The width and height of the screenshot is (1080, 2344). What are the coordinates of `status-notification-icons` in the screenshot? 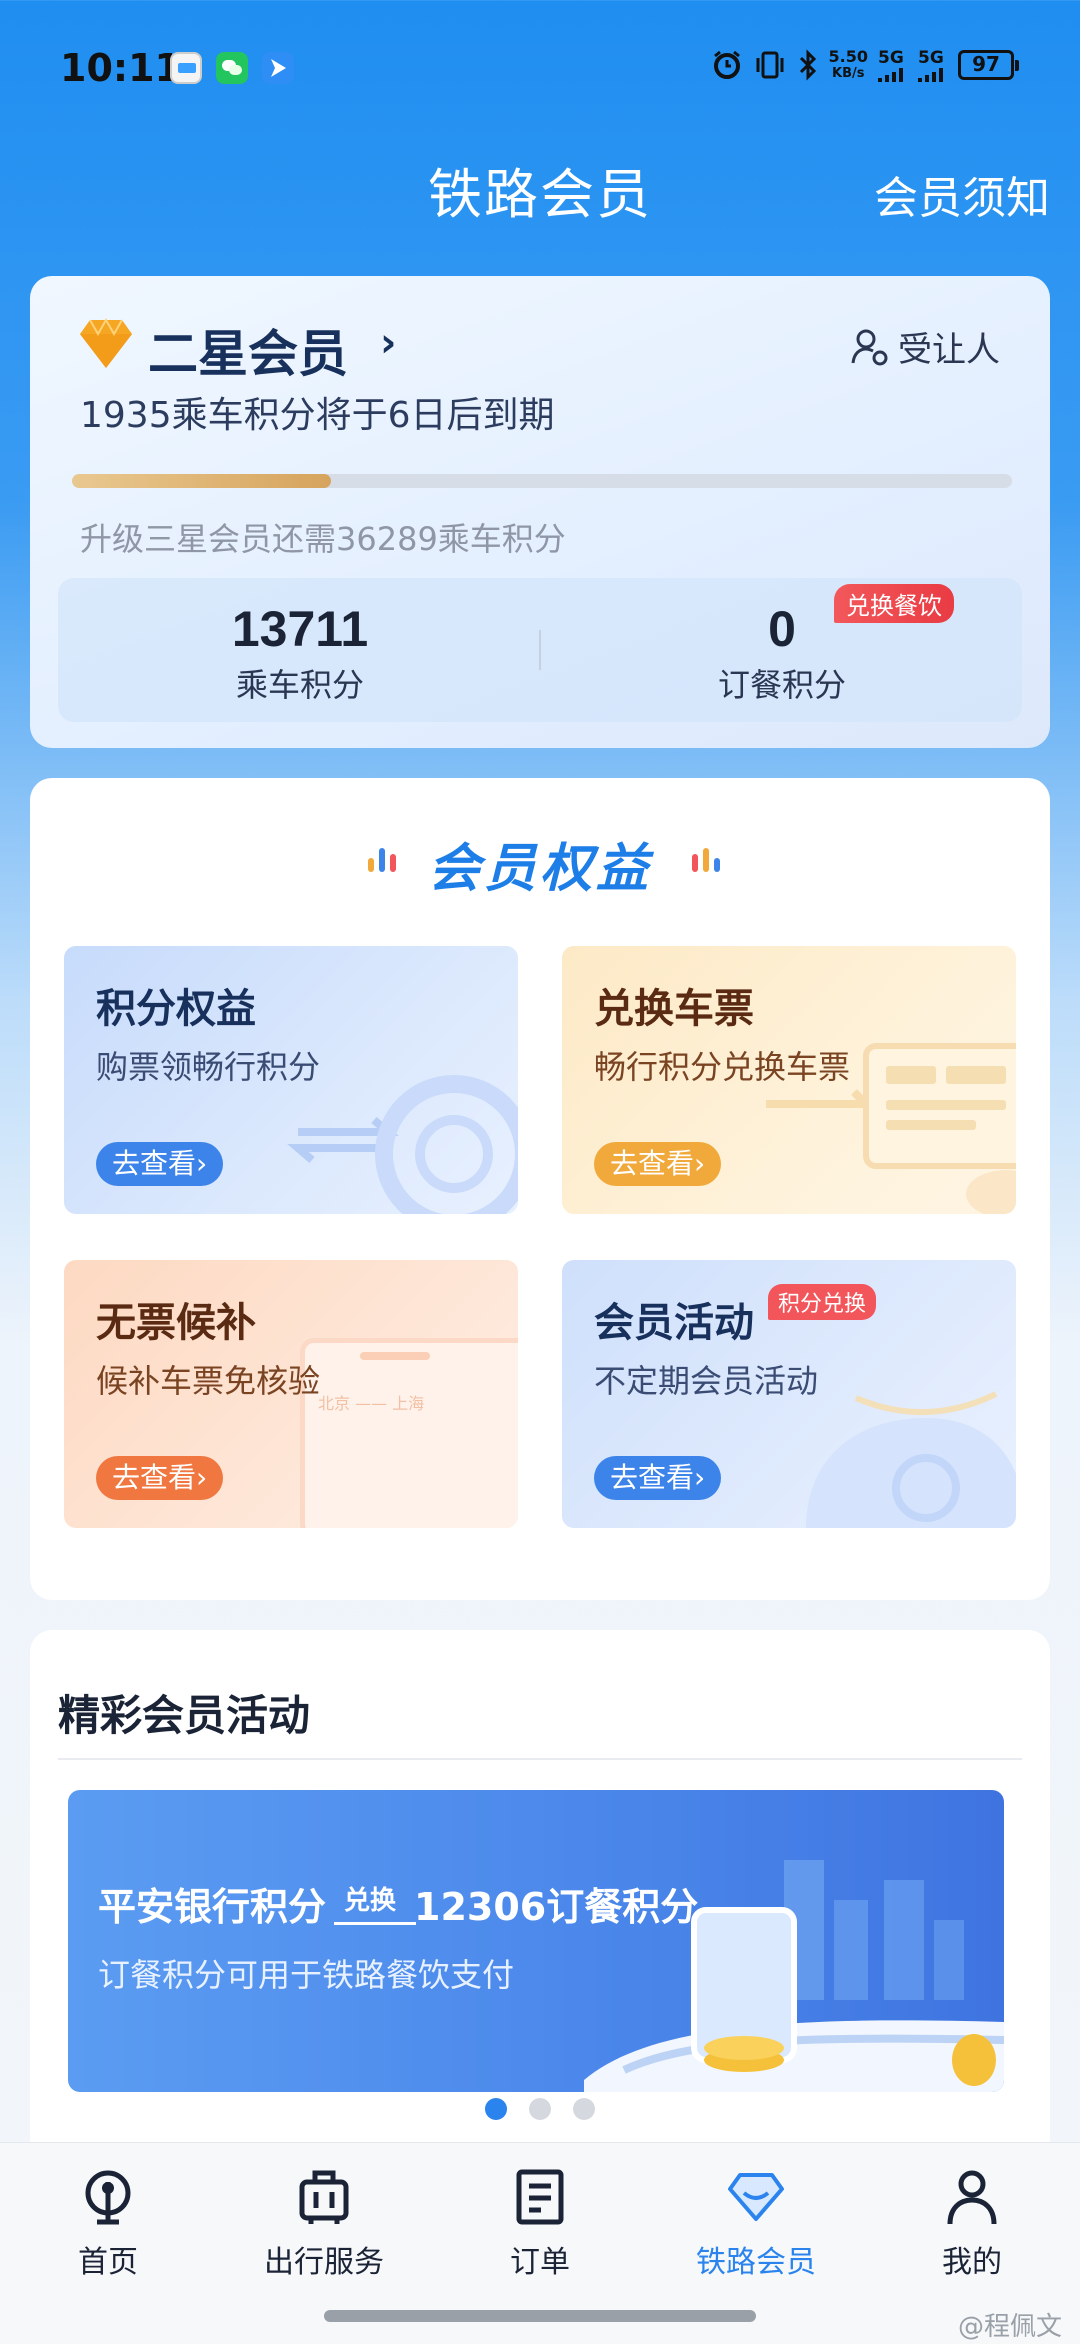 It's located at (232, 68).